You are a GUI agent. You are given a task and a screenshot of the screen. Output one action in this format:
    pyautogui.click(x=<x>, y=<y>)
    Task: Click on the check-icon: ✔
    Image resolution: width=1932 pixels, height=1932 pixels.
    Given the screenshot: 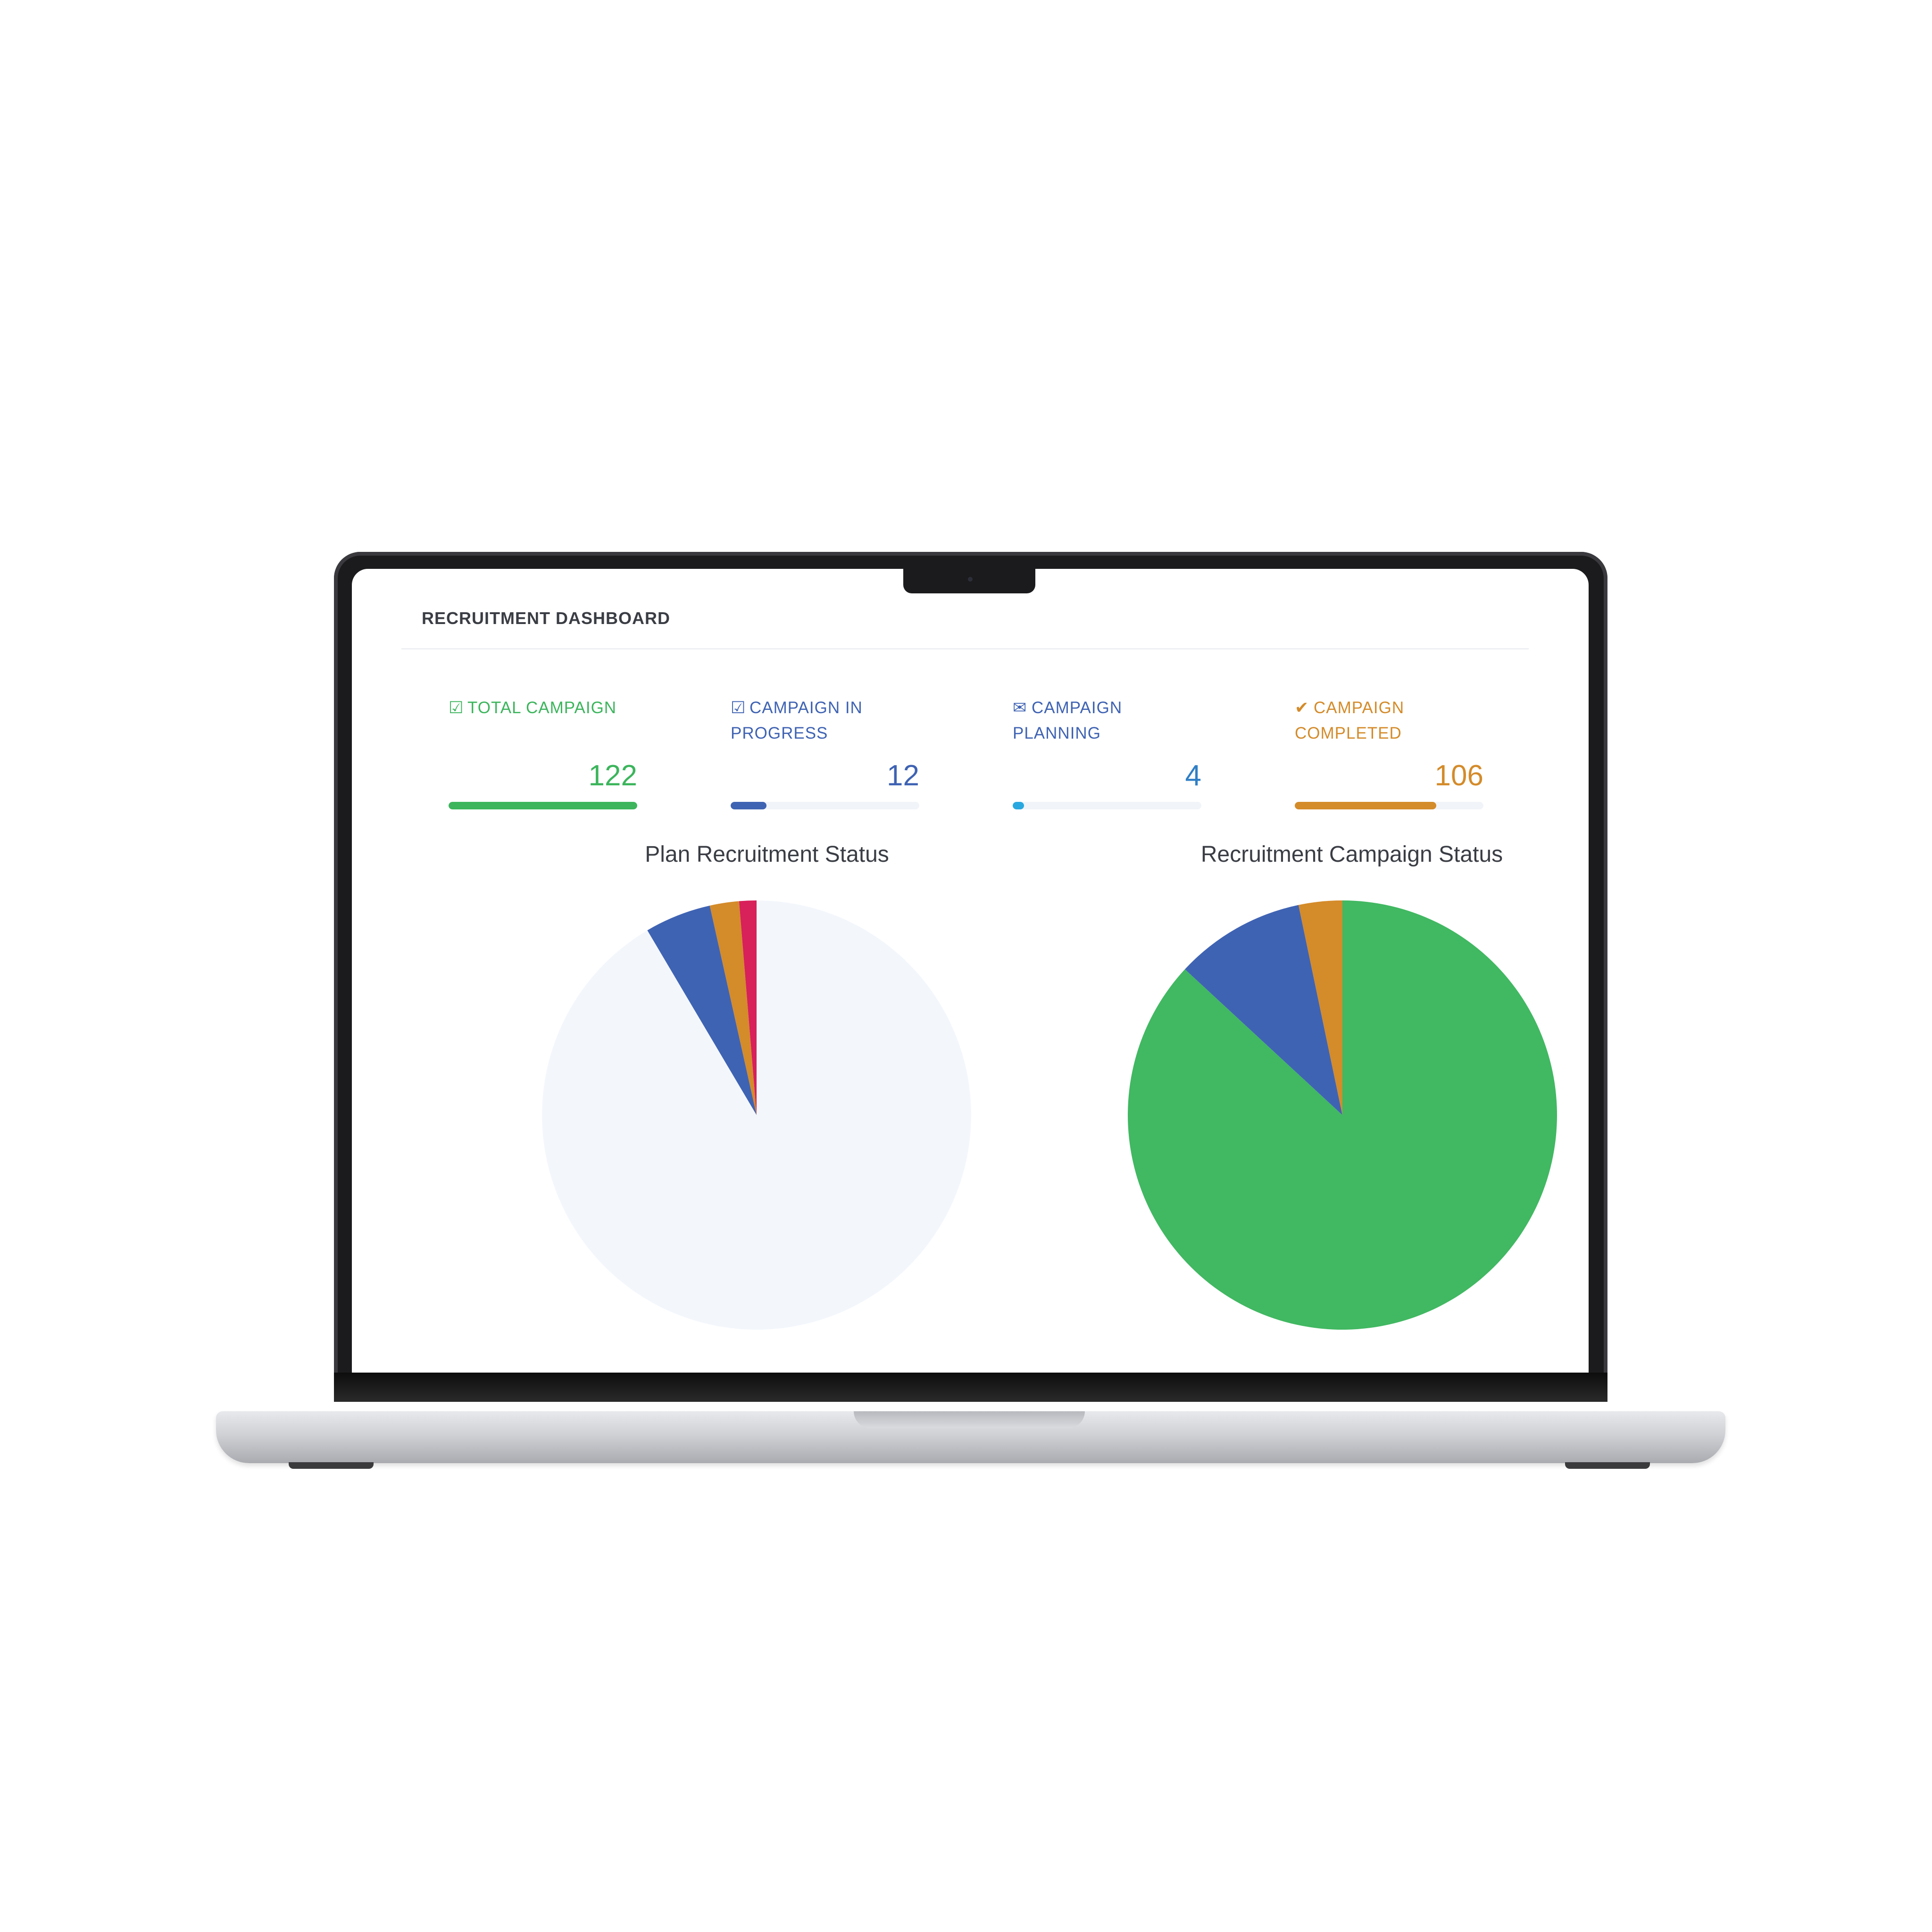 What is the action you would take?
    pyautogui.click(x=1302, y=708)
    